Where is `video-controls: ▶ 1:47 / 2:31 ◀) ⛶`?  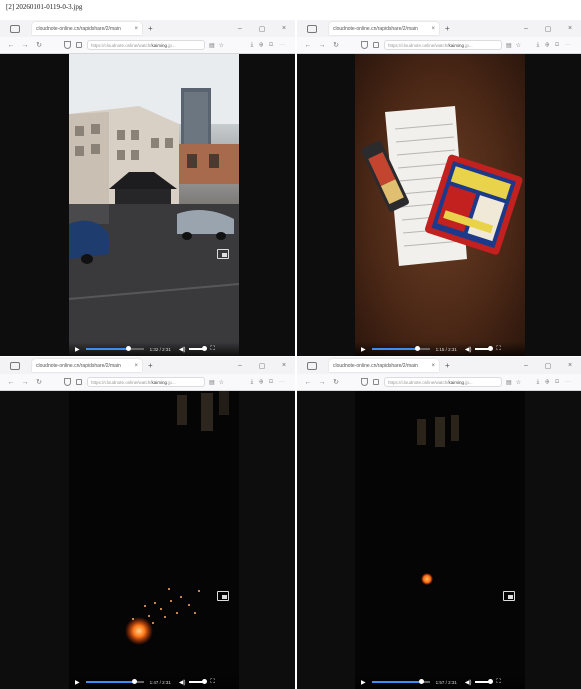 video-controls: ▶ 1:47 / 2:31 ◀) ⛶ is located at coordinates (154, 682).